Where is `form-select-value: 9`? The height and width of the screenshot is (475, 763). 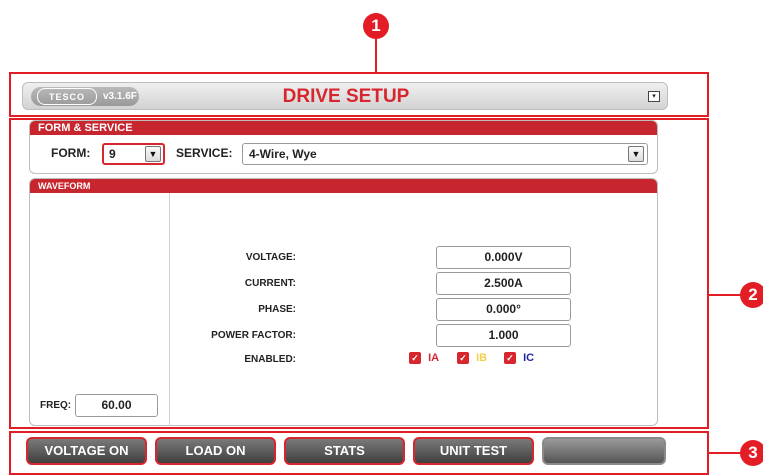 form-select-value: 9 is located at coordinates (112, 154).